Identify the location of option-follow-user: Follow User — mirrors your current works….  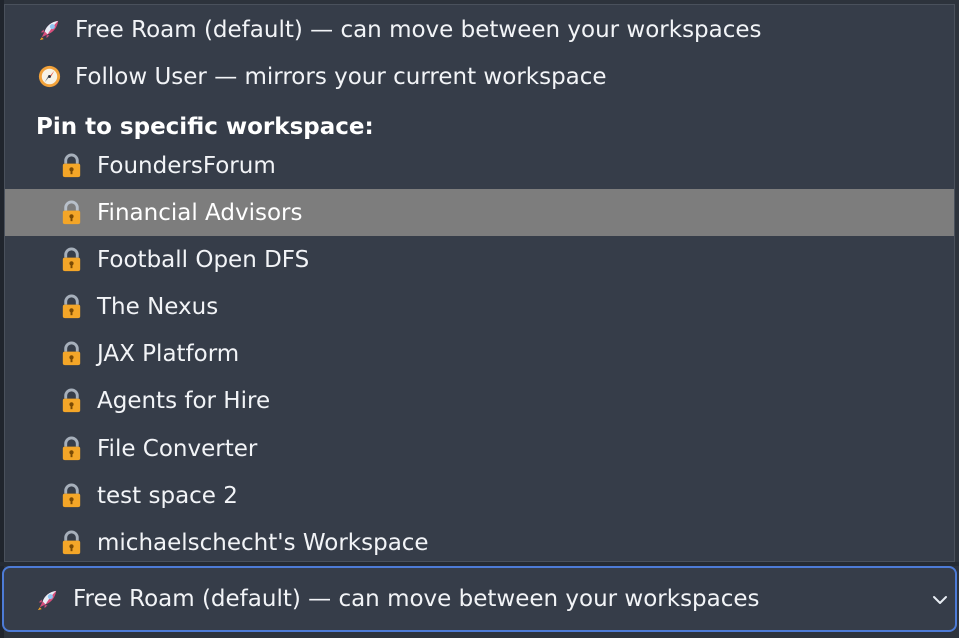
(479, 76).